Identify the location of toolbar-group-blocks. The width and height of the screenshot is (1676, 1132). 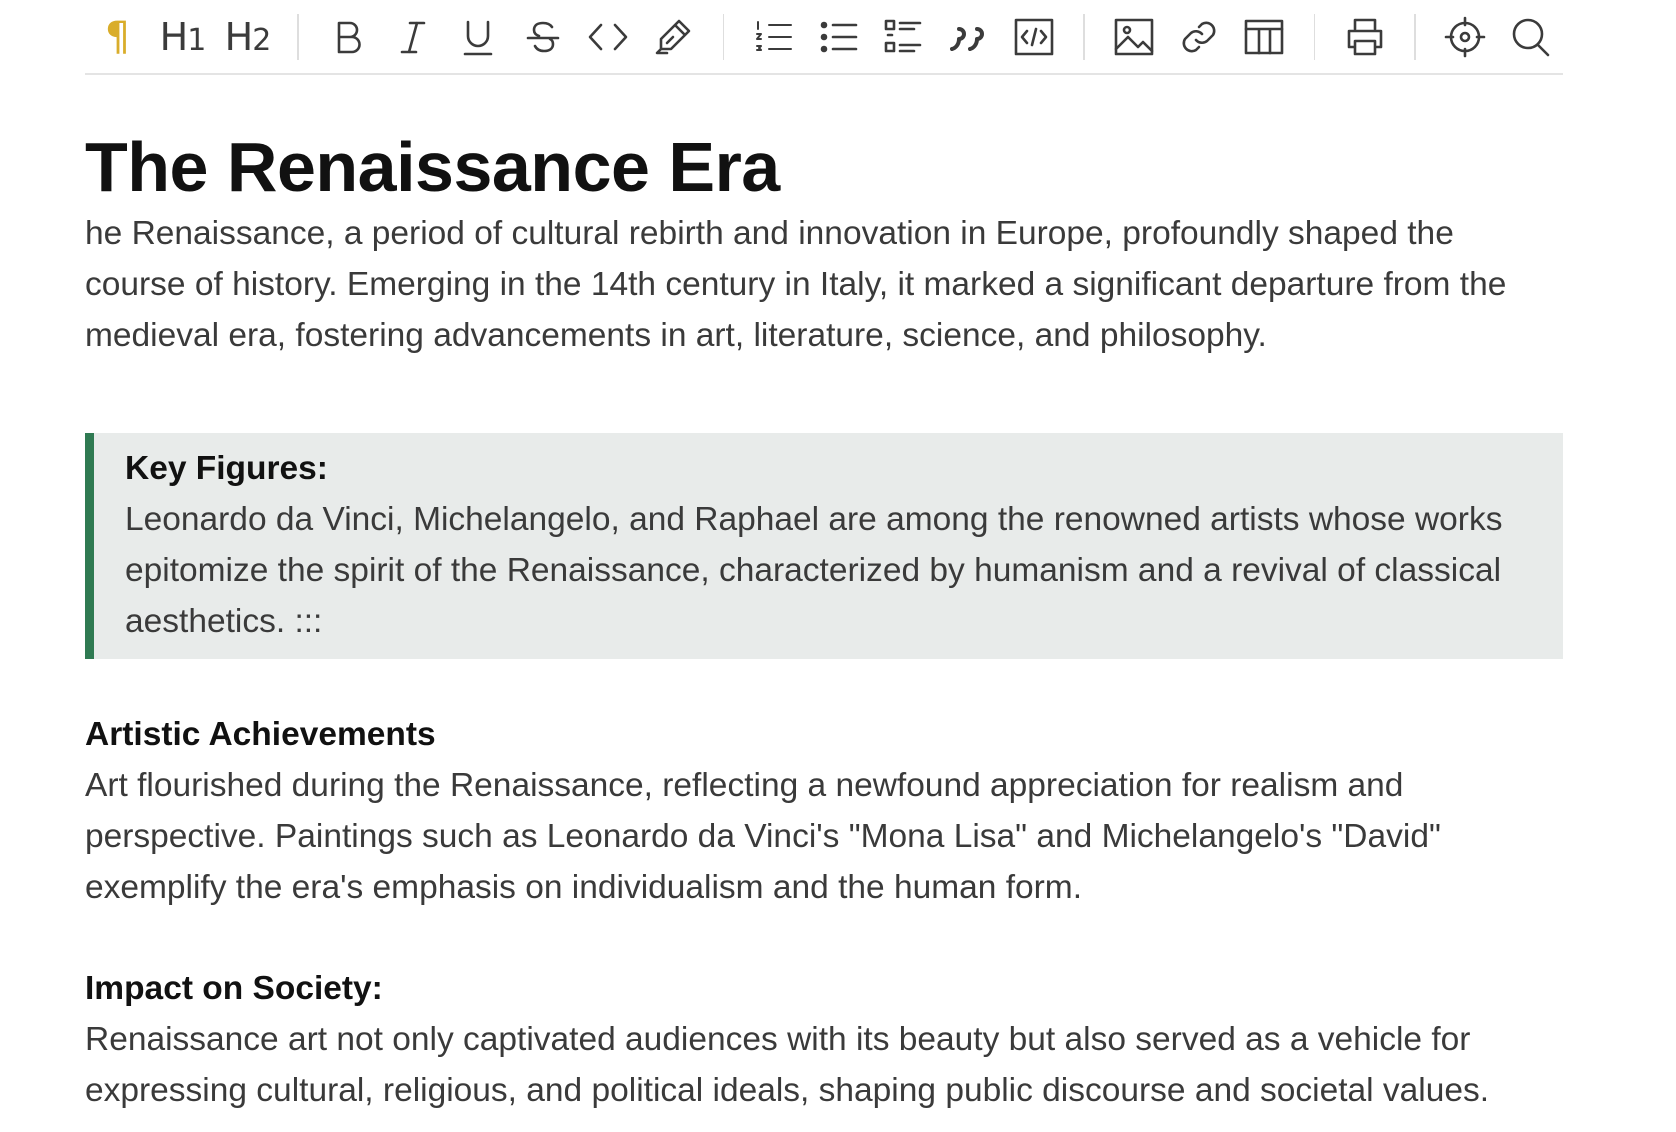
(903, 37).